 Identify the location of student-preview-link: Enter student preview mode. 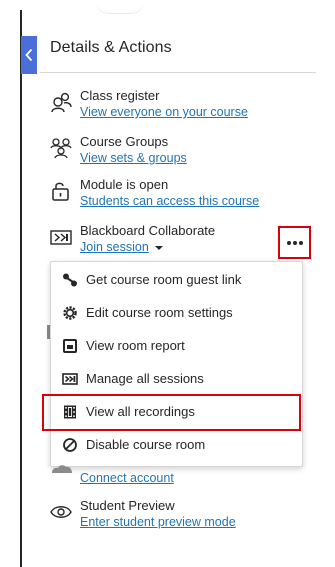
(158, 522).